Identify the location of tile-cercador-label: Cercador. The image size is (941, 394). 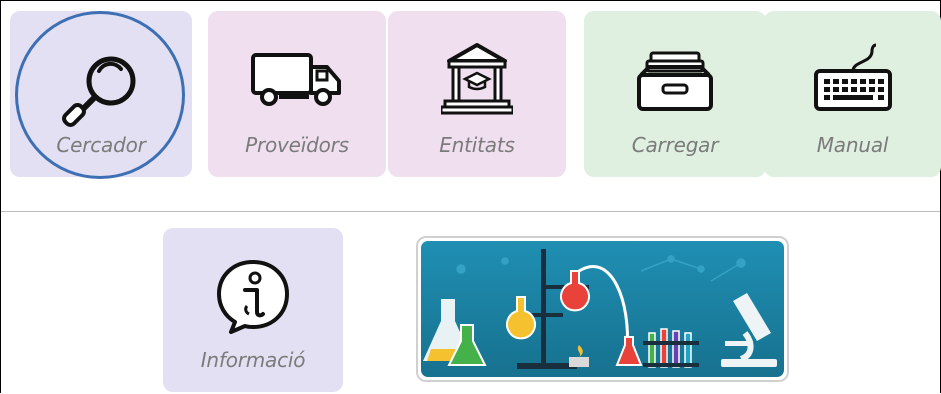
(101, 145).